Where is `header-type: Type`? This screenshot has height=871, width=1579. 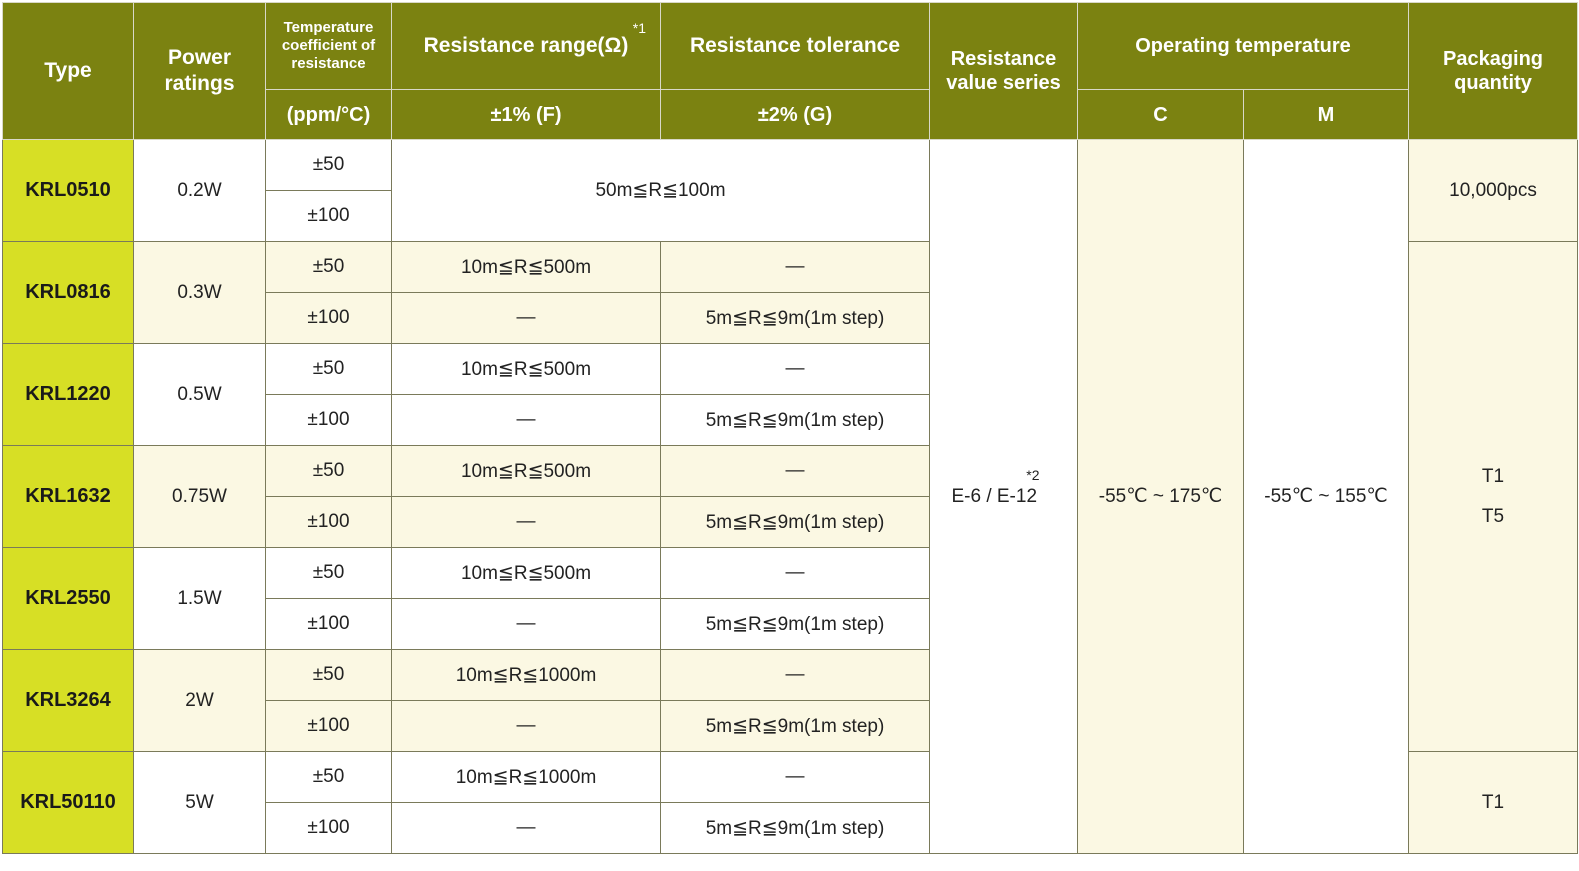 header-type: Type is located at coordinates (68, 71).